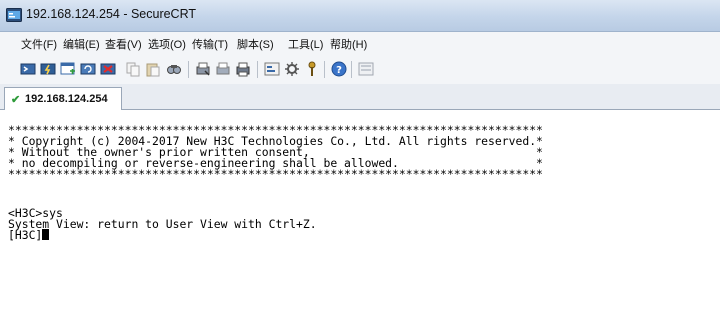 This screenshot has height=320, width=720. What do you see at coordinates (203, 69) in the screenshot?
I see `print-setup-icon` at bounding box center [203, 69].